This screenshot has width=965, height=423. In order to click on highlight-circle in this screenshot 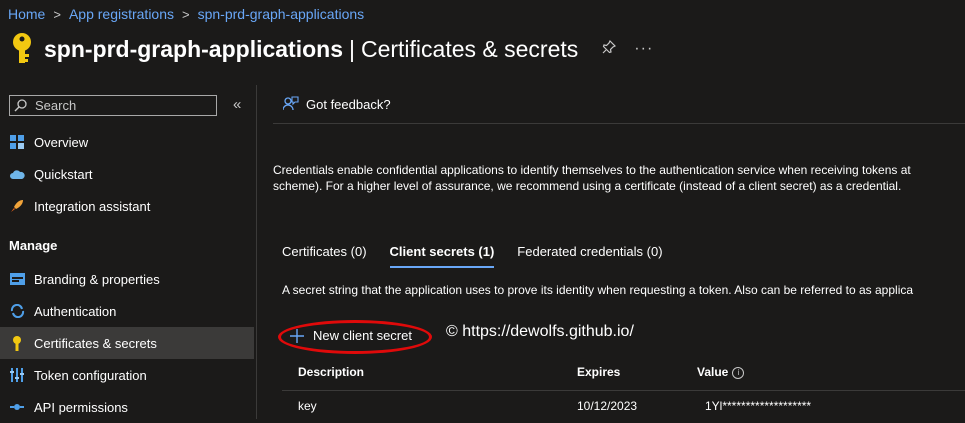, I will do `click(355, 337)`.